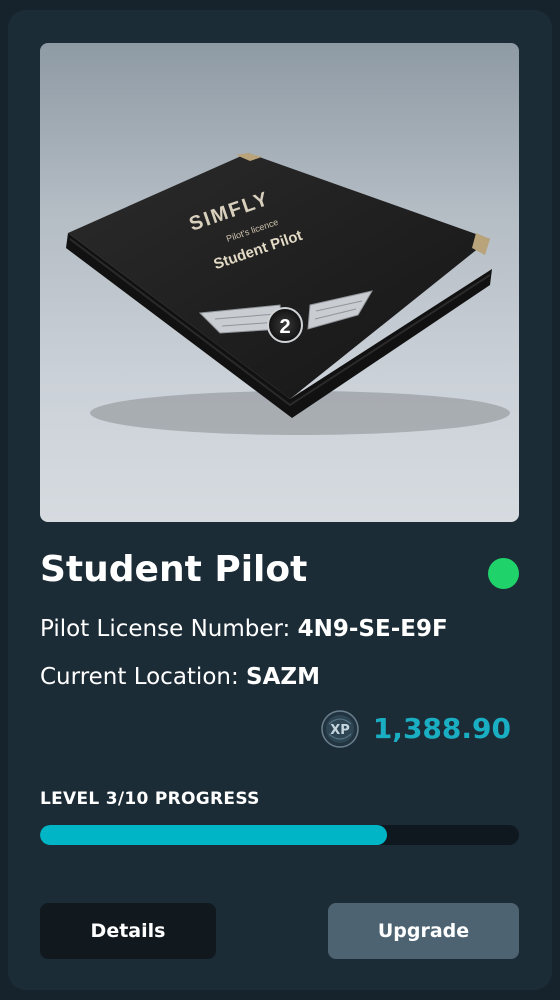  I want to click on license-number-label: Pilot License Number:, so click(169, 629).